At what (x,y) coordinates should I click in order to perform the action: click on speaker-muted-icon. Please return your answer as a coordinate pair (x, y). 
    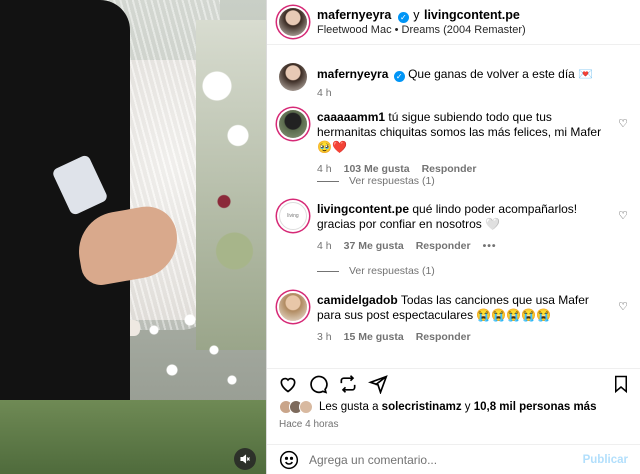
    Looking at the image, I should click on (245, 459).